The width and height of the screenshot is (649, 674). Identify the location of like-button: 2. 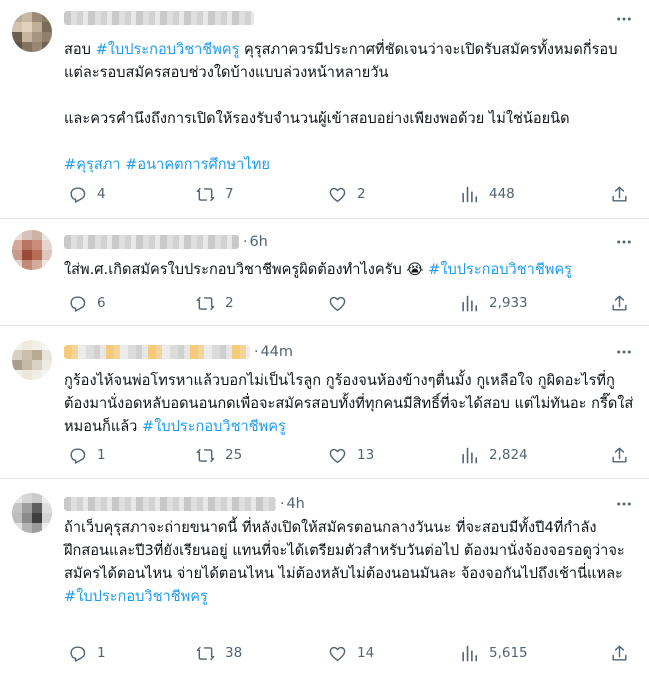
(347, 194).